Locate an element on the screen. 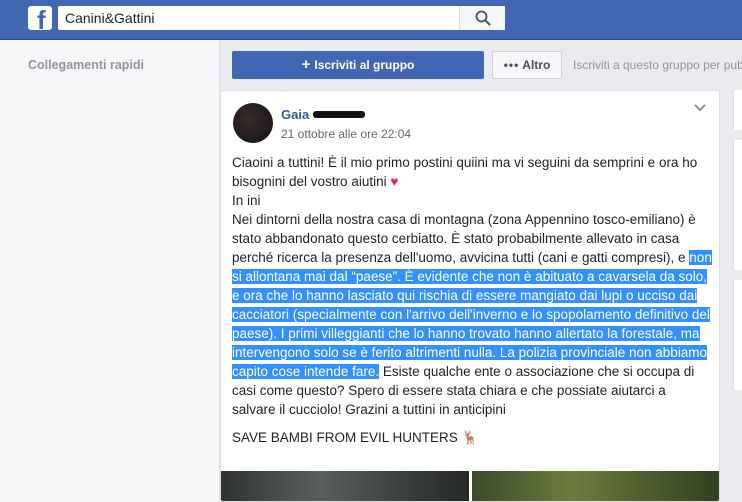 This screenshot has width=742, height=502. post-author-name: Gaia is located at coordinates (295, 114).